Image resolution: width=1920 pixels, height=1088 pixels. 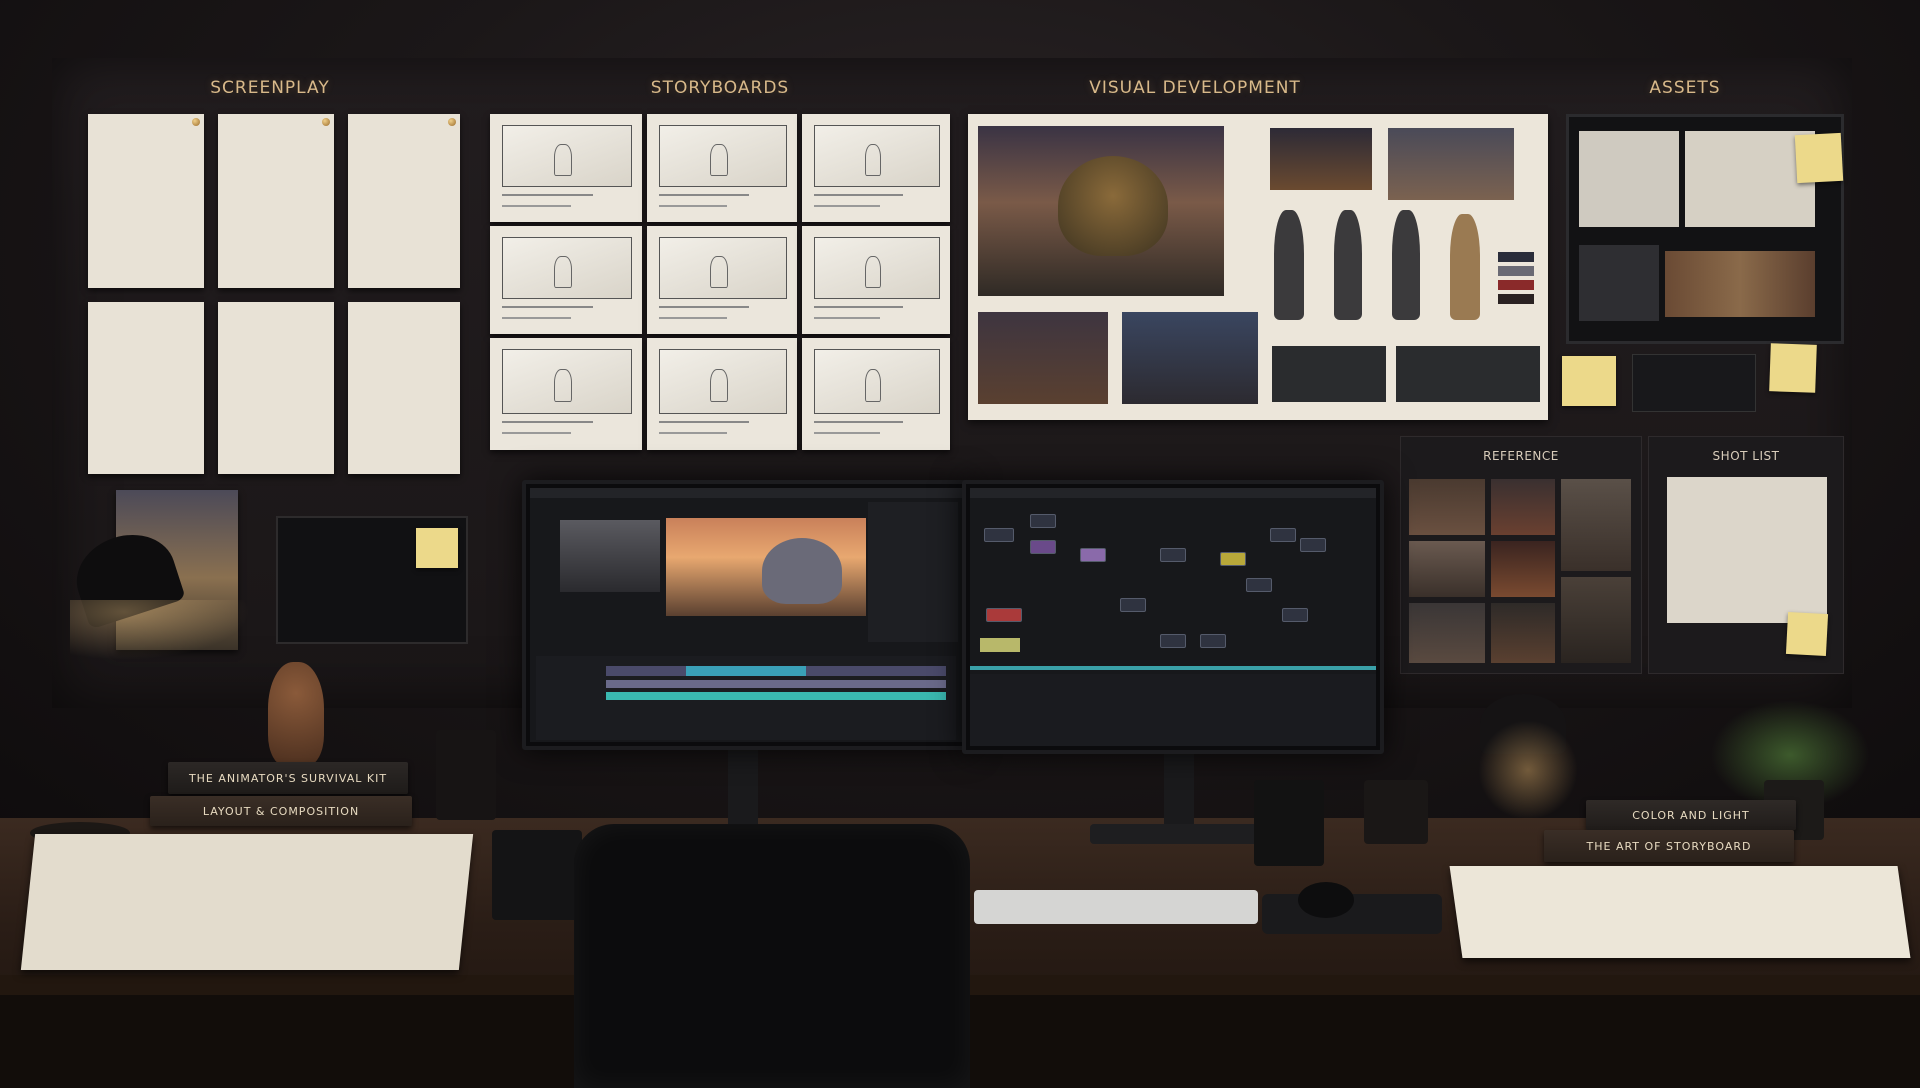 What do you see at coordinates (743, 785) in the screenshot?
I see `monitor-stand` at bounding box center [743, 785].